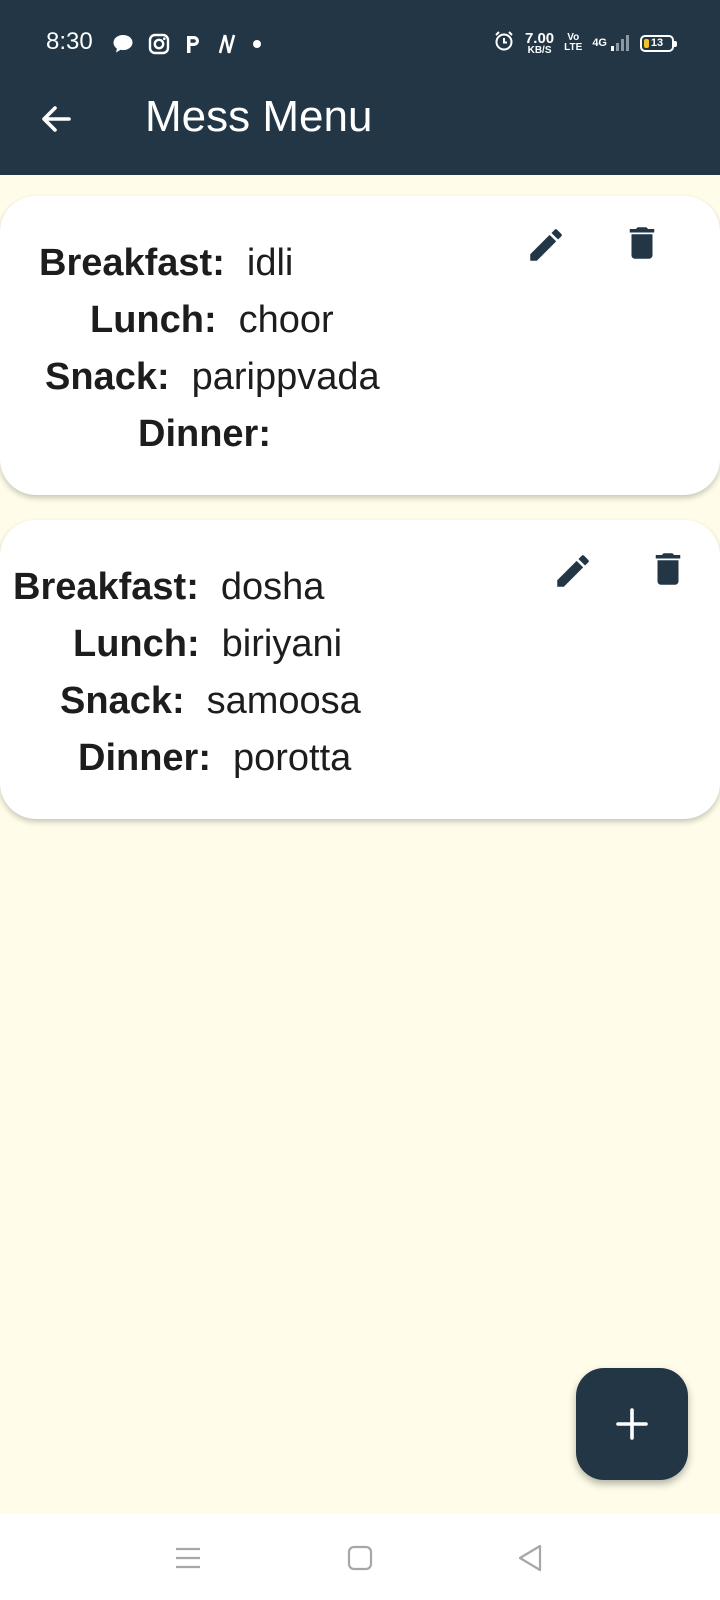  What do you see at coordinates (215, 758) in the screenshot?
I see `dinner-row: Dinner: porotta` at bounding box center [215, 758].